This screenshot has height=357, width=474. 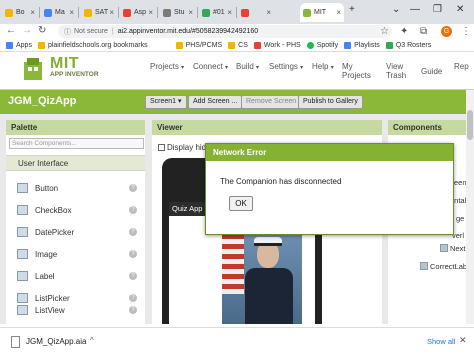 What do you see at coordinates (330, 102) in the screenshot?
I see `publish-gallery-button: Publish to Gallery` at bounding box center [330, 102].